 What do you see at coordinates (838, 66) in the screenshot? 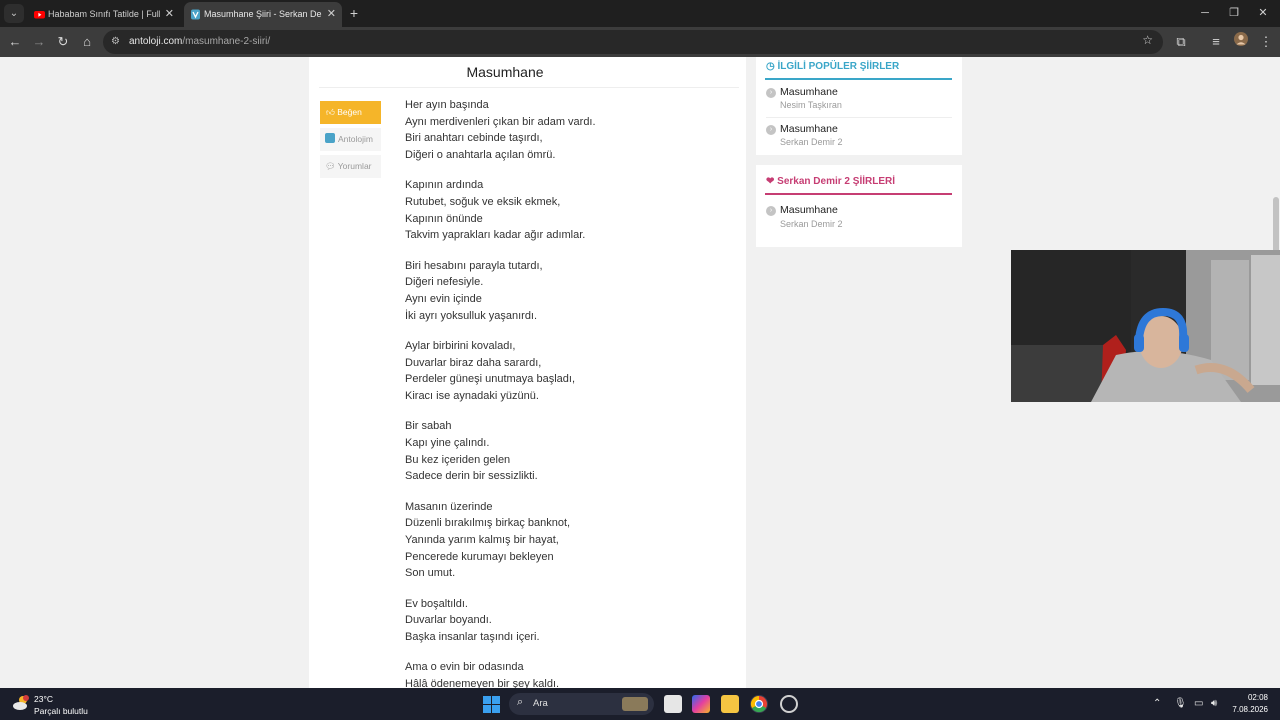
I see `popular-poems-title: İLGİLİ POPÜLER ŞİİRLER` at bounding box center [838, 66].